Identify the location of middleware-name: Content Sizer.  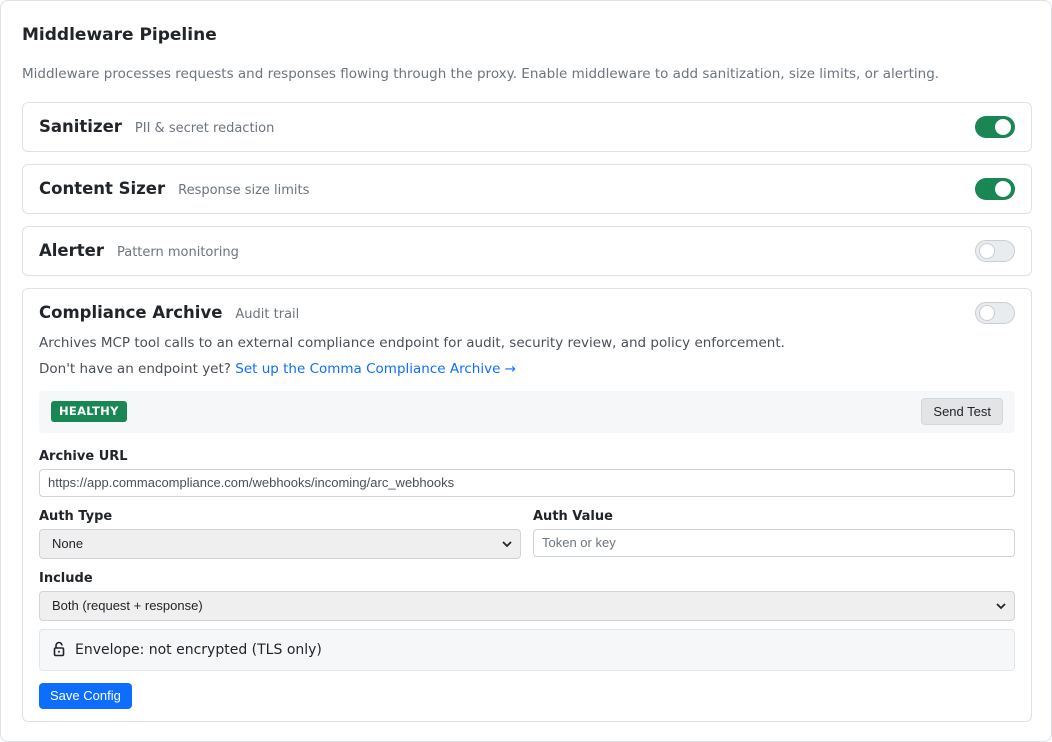
(102, 188).